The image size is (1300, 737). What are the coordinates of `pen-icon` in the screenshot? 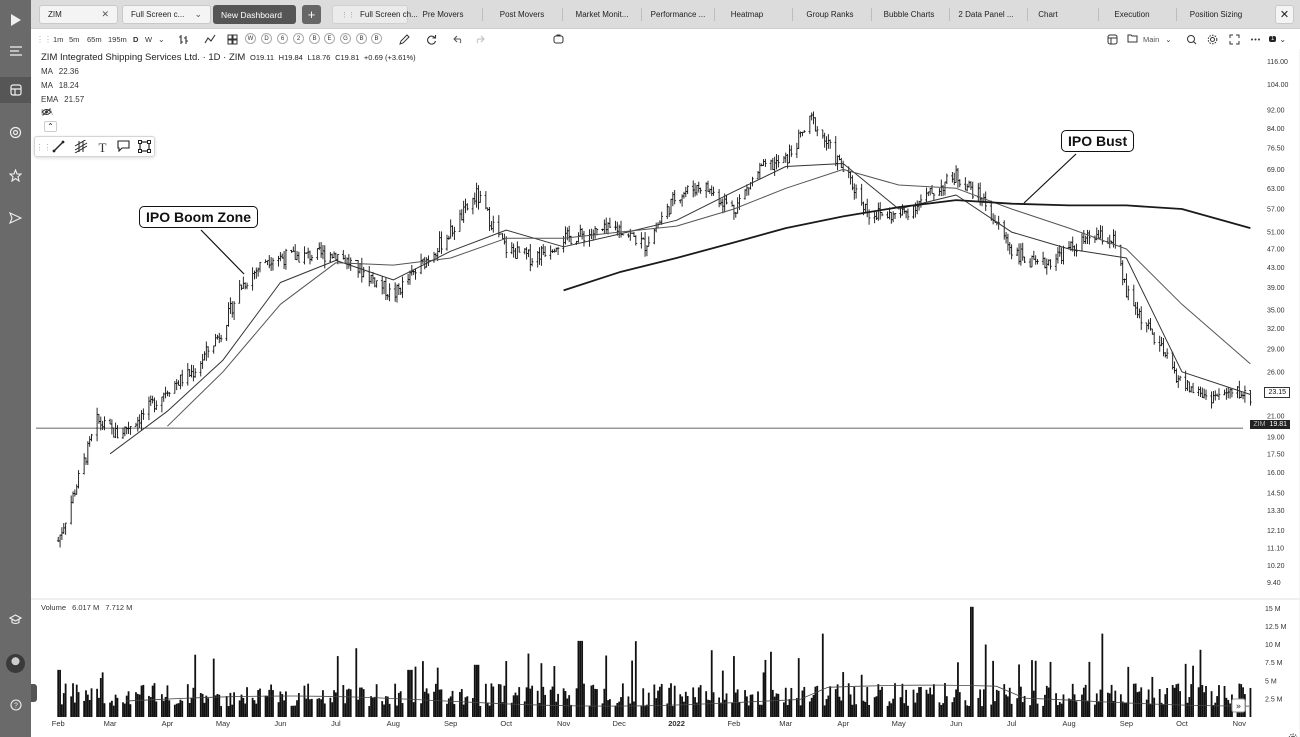 It's located at (404, 39).